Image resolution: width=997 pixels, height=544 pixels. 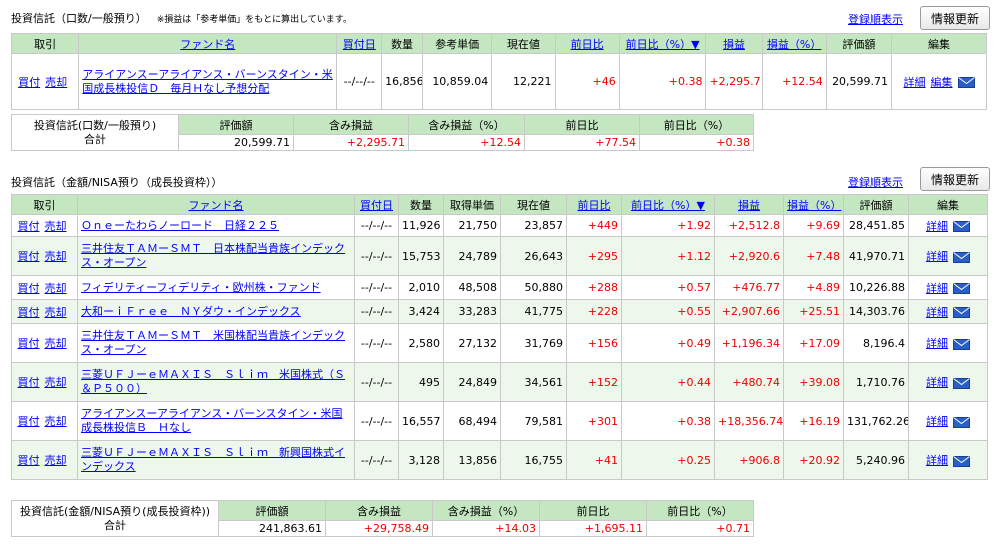 What do you see at coordinates (942, 82) in the screenshot?
I see `edit-link: 編集` at bounding box center [942, 82].